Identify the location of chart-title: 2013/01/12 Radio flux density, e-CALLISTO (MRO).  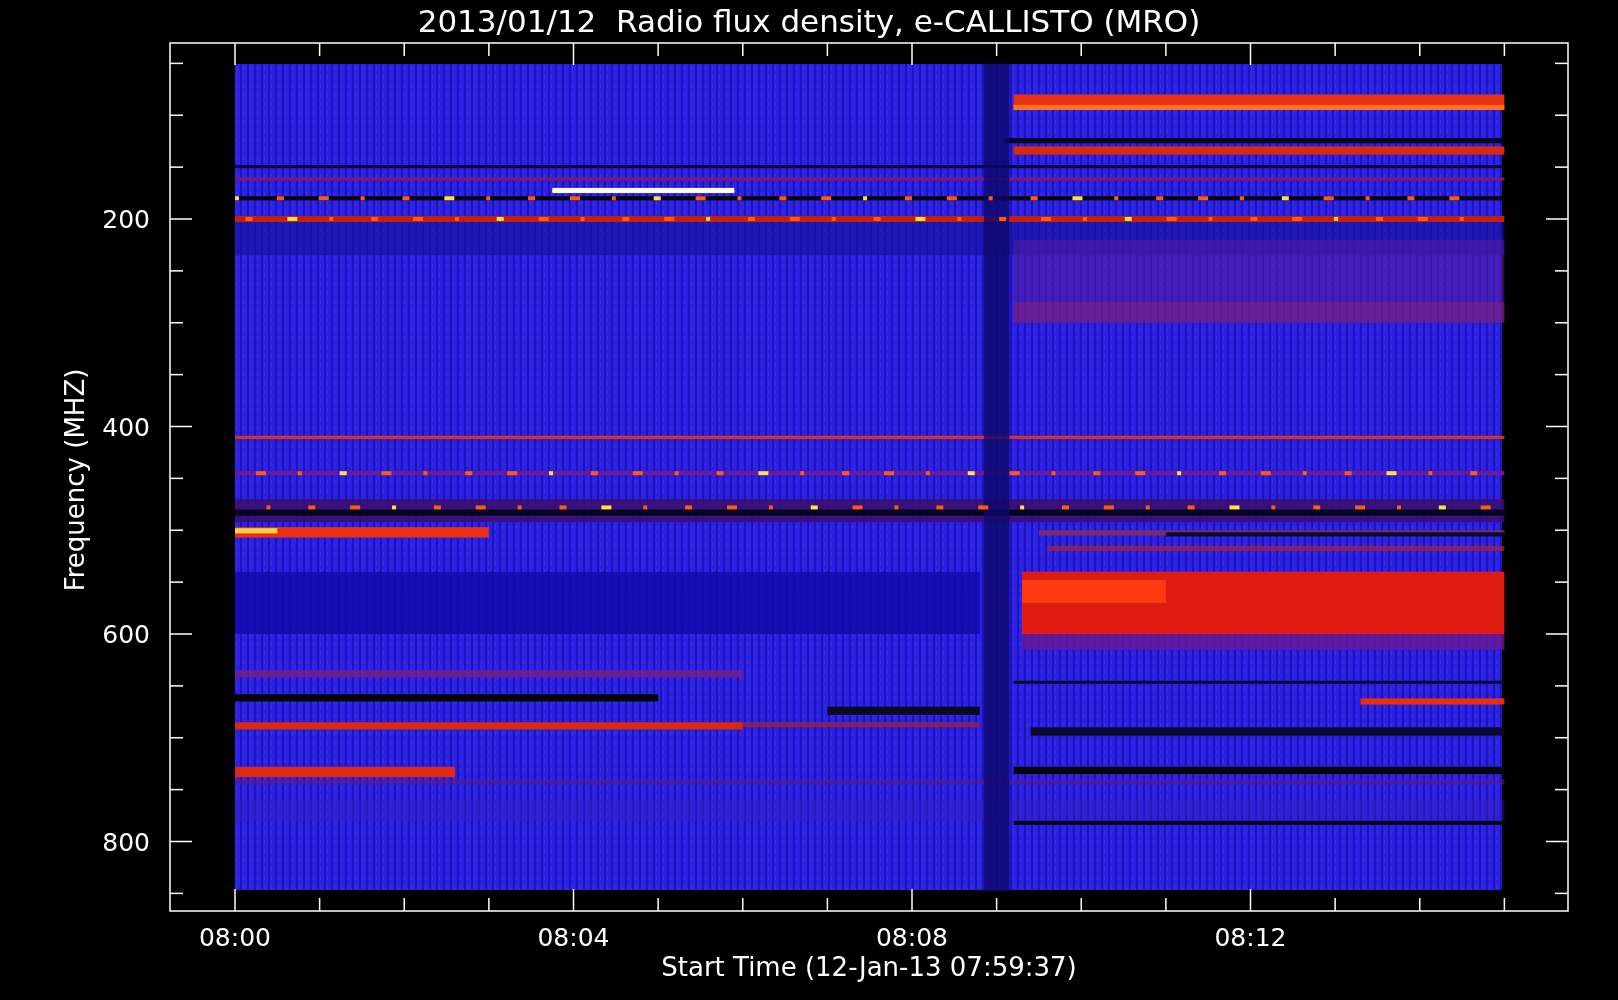
(809, 21).